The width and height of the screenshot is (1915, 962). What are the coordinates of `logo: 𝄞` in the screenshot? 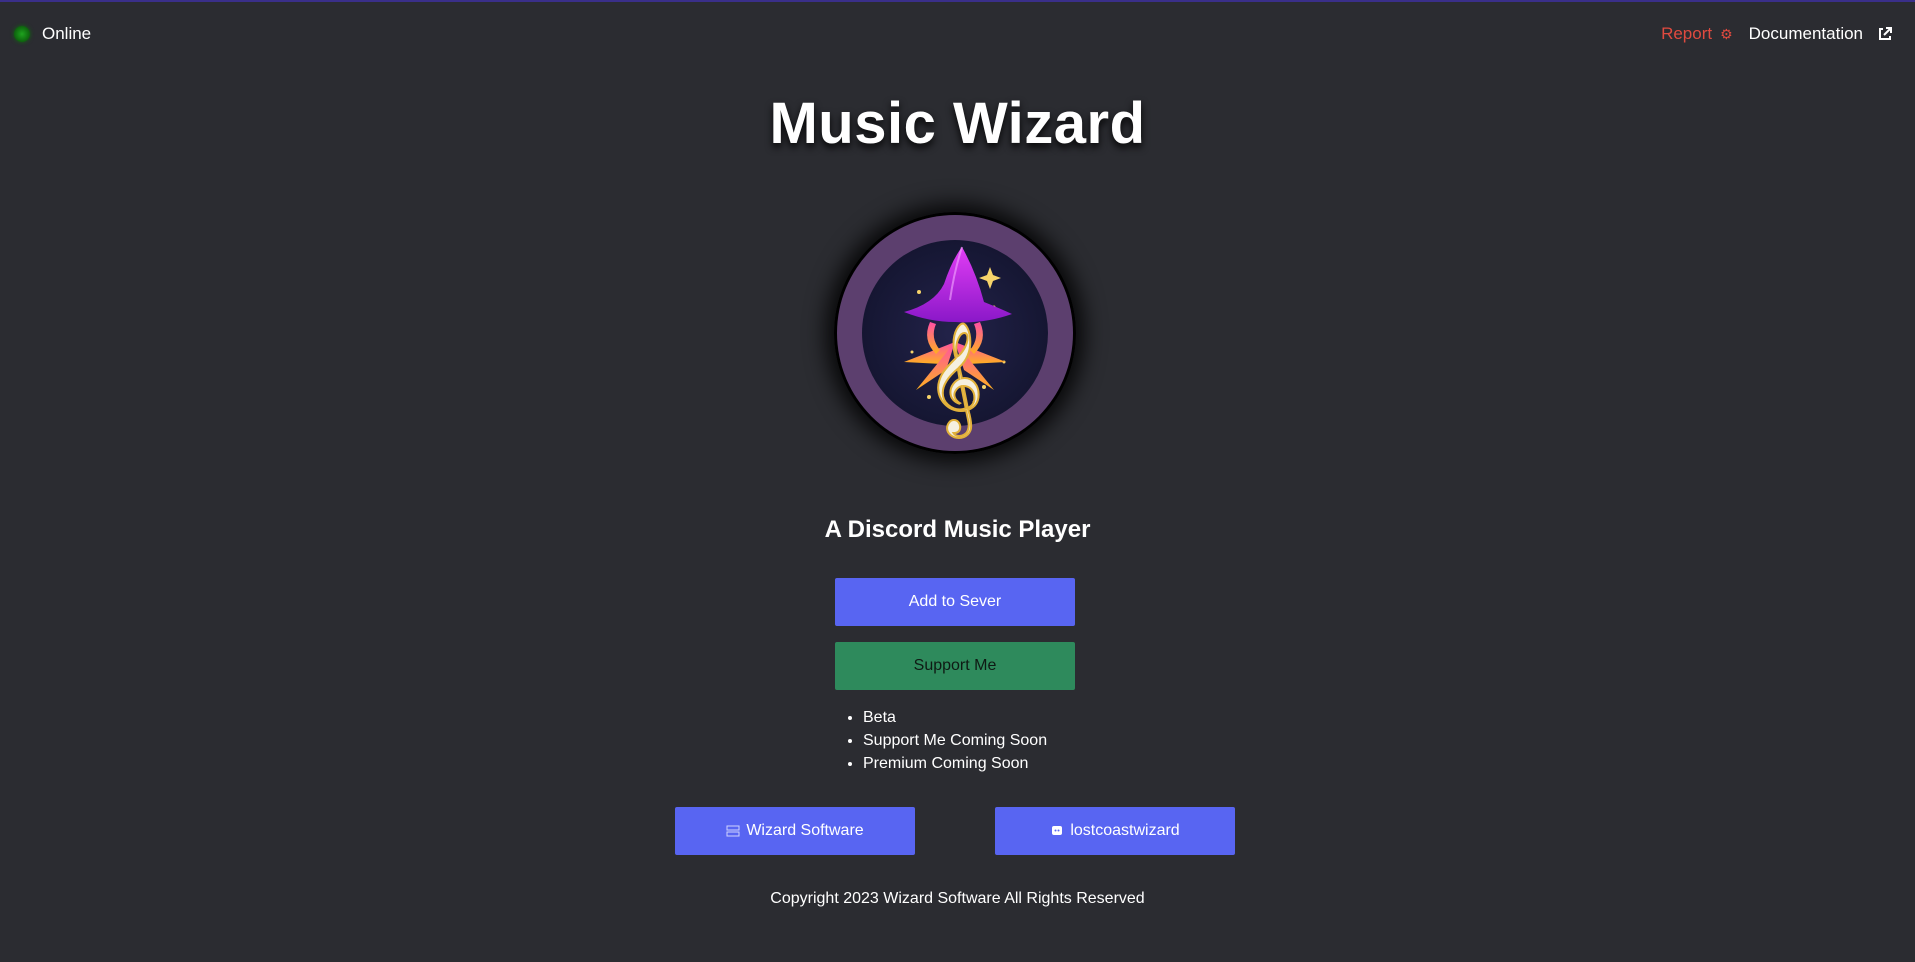 It's located at (955, 333).